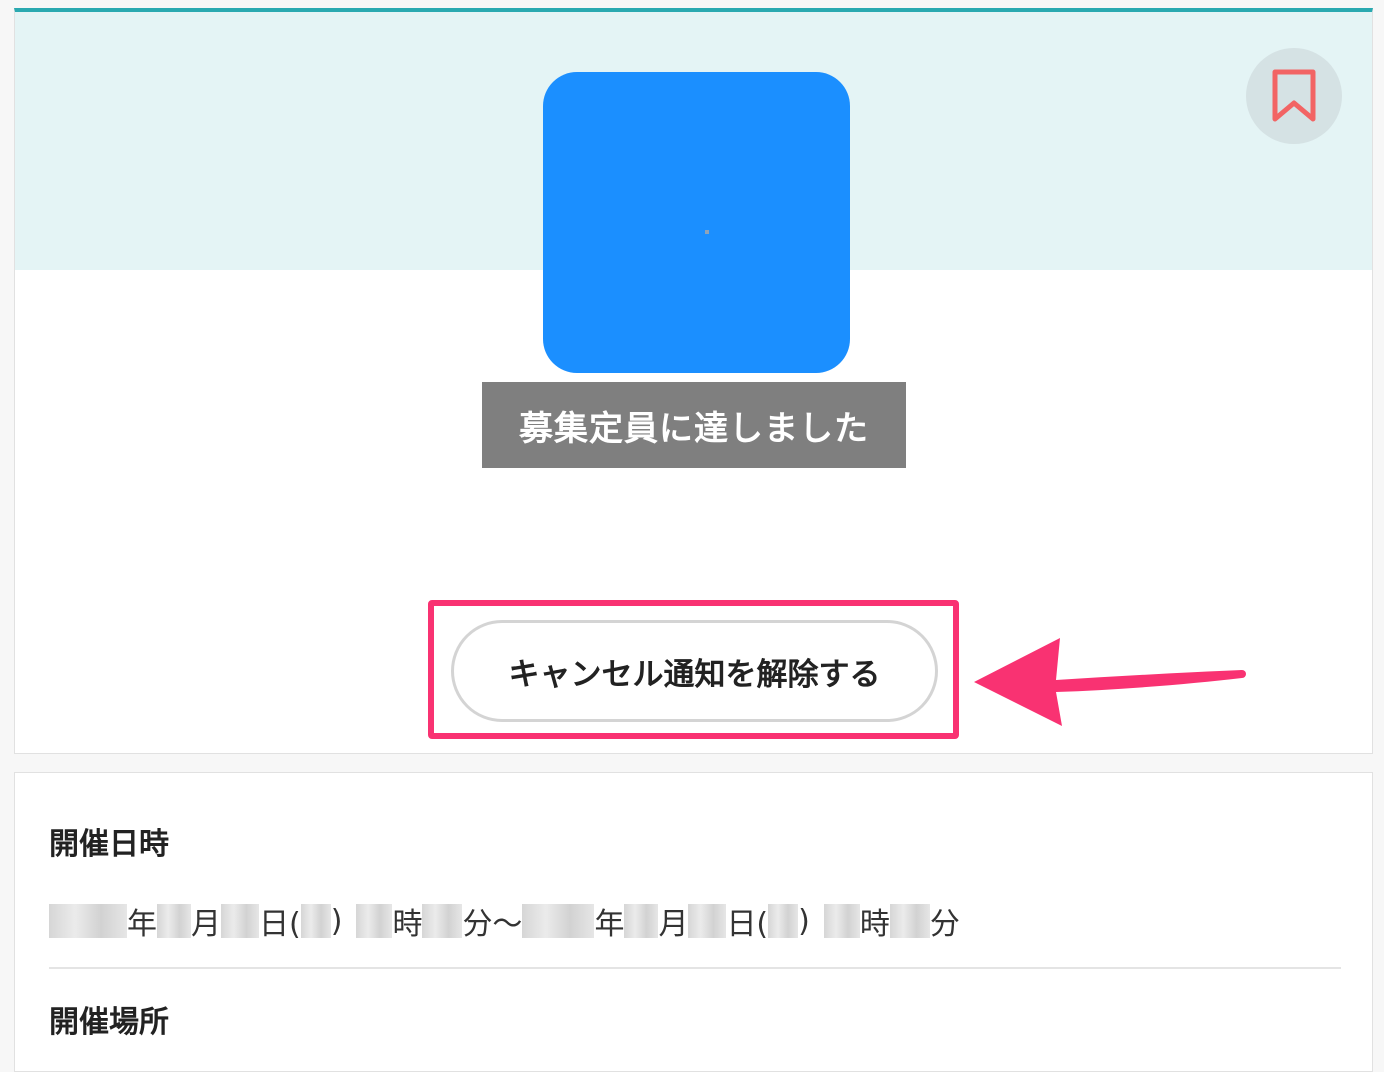 The height and width of the screenshot is (1072, 1384). What do you see at coordinates (1110, 682) in the screenshot?
I see `arrow-left-icon` at bounding box center [1110, 682].